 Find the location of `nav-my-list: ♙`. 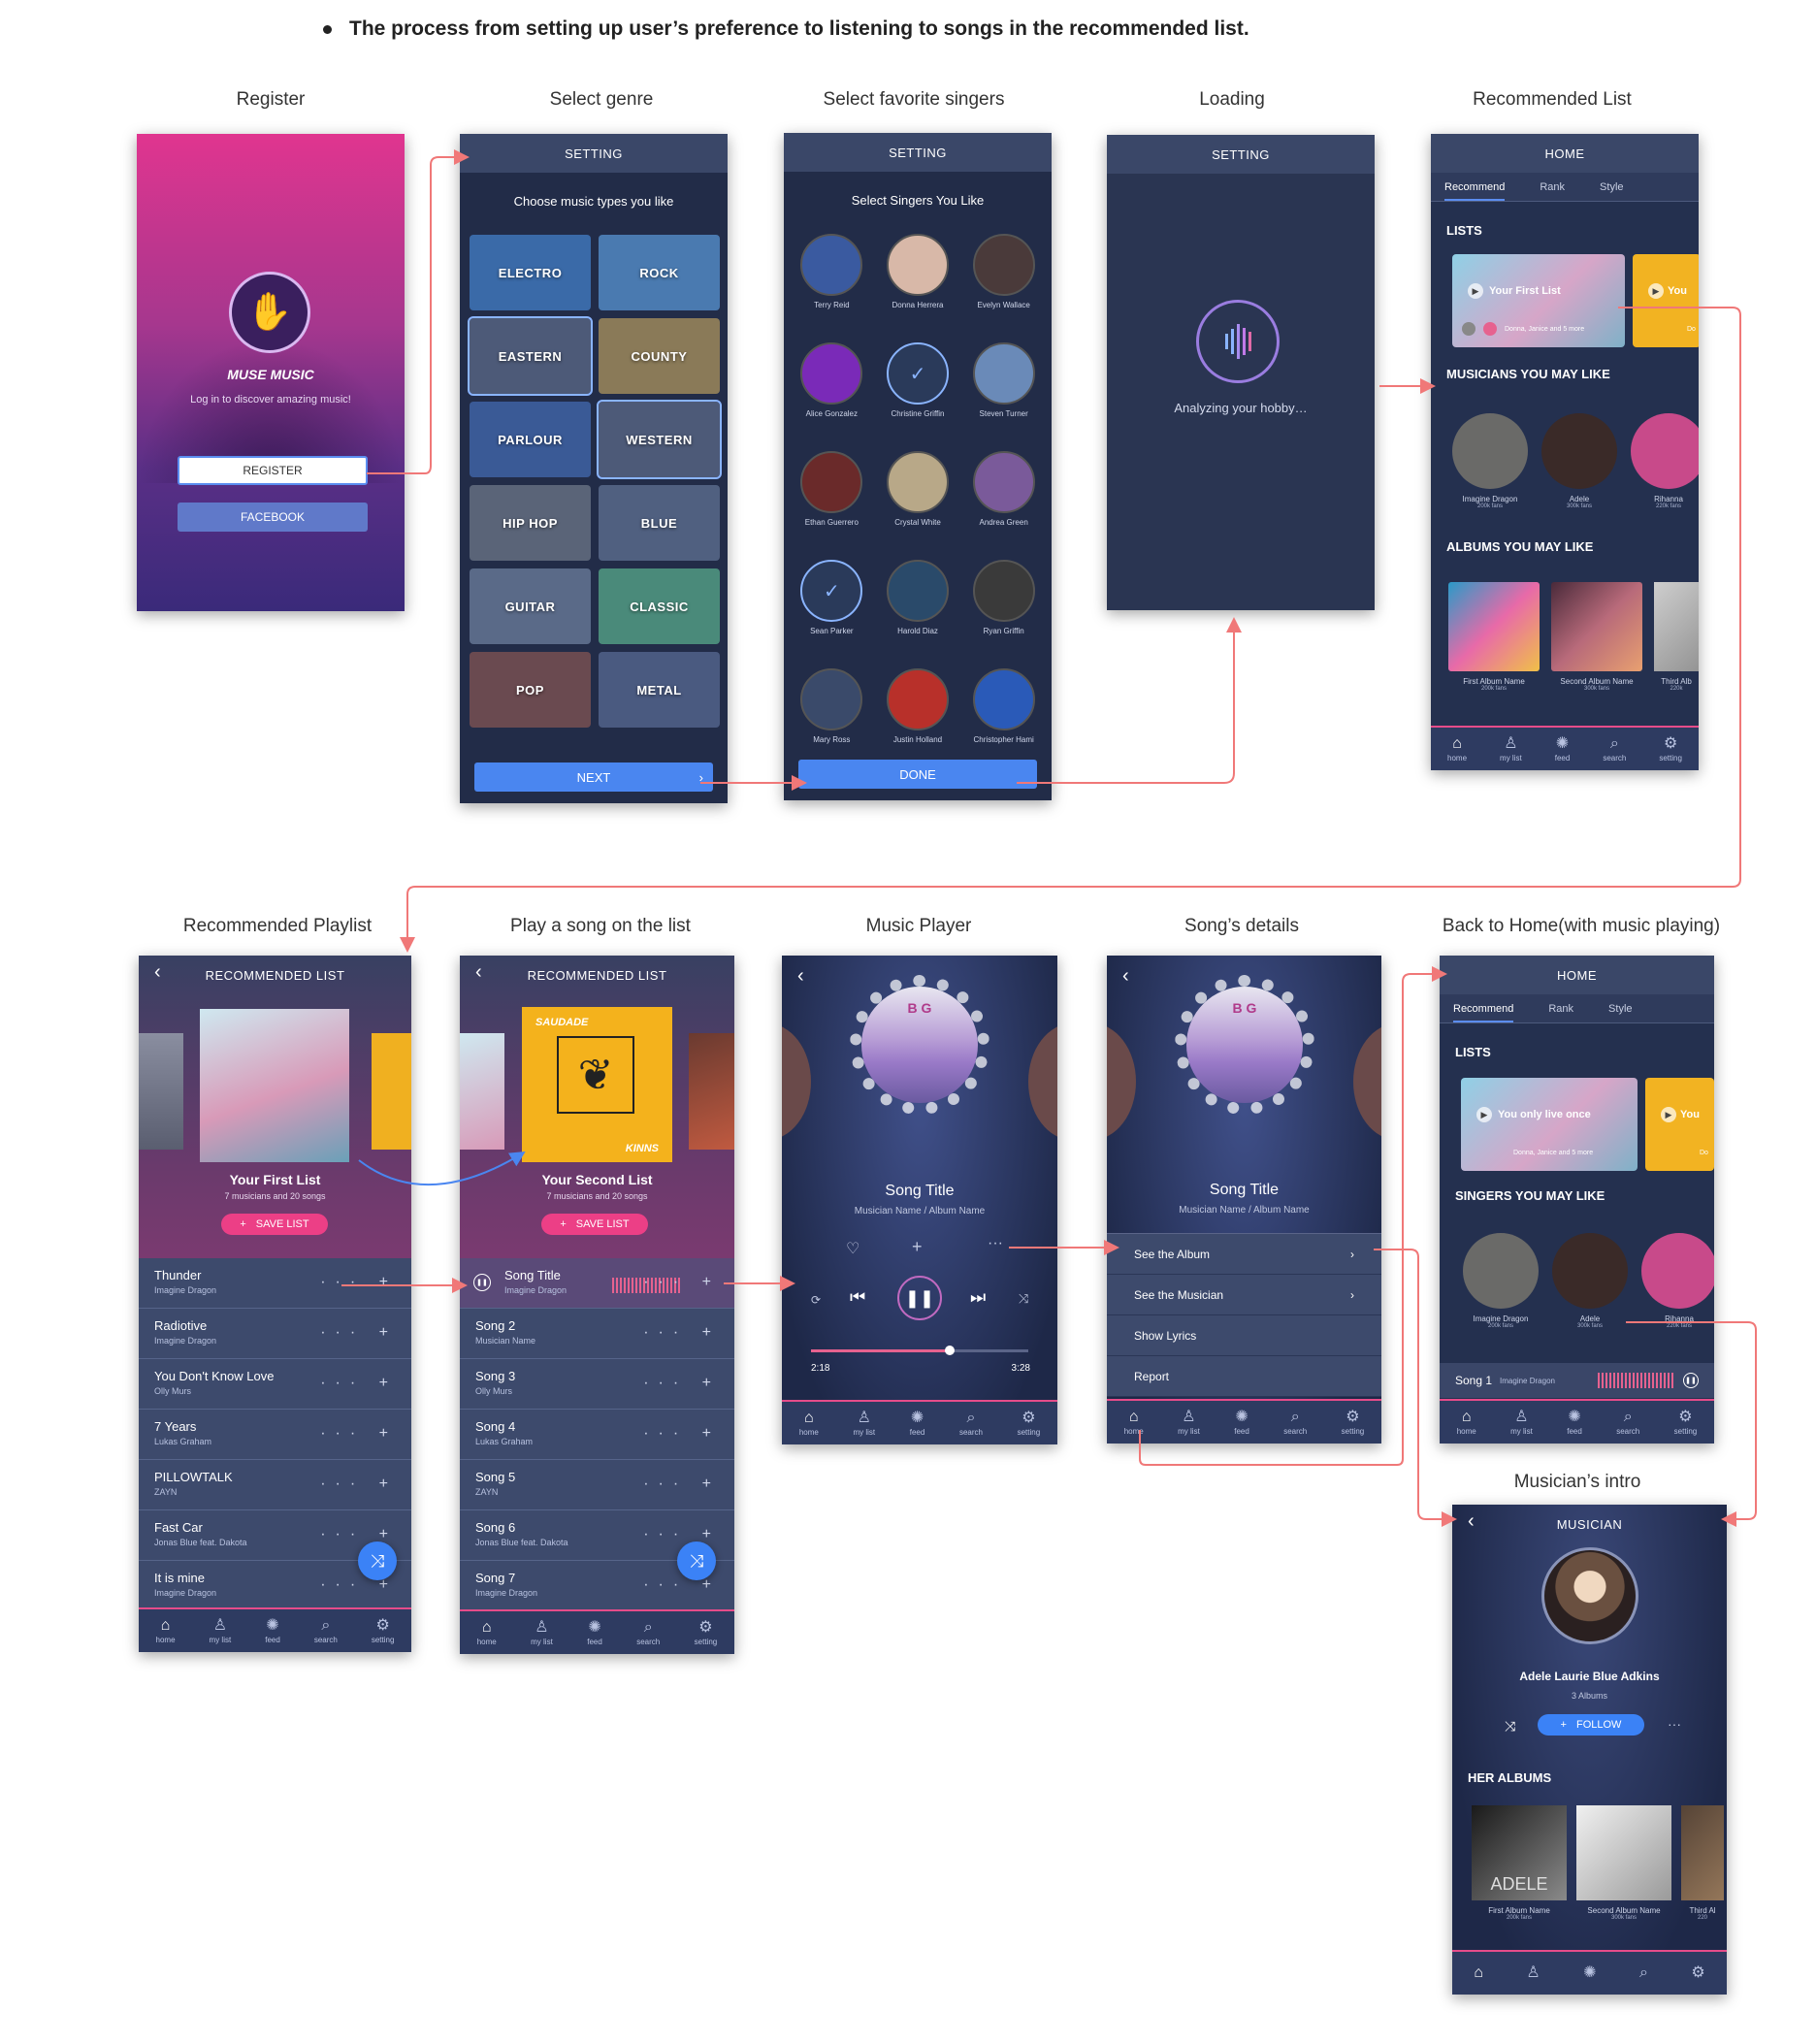

nav-my-list: ♙ is located at coordinates (1533, 1973).